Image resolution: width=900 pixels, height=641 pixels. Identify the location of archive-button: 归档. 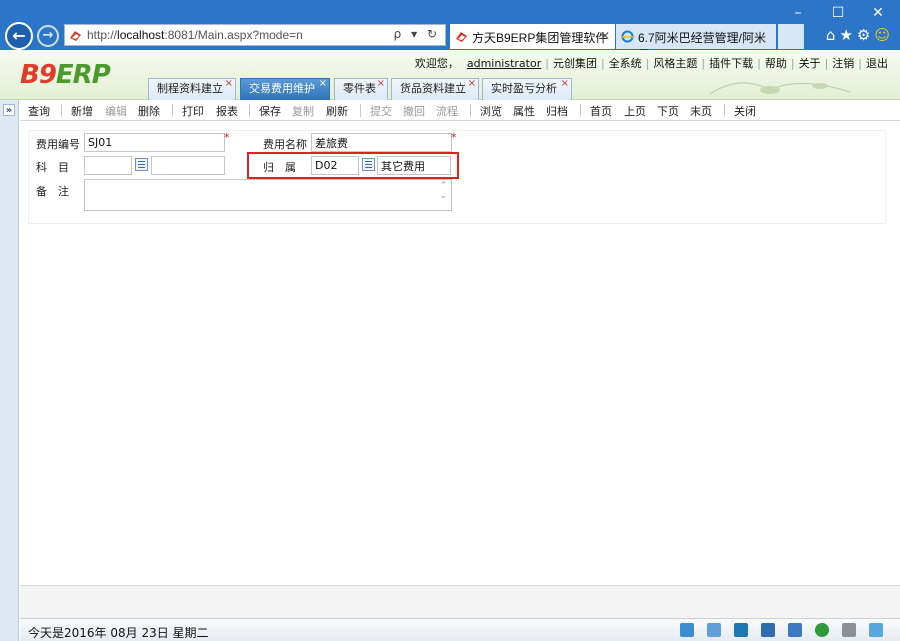
(557, 111).